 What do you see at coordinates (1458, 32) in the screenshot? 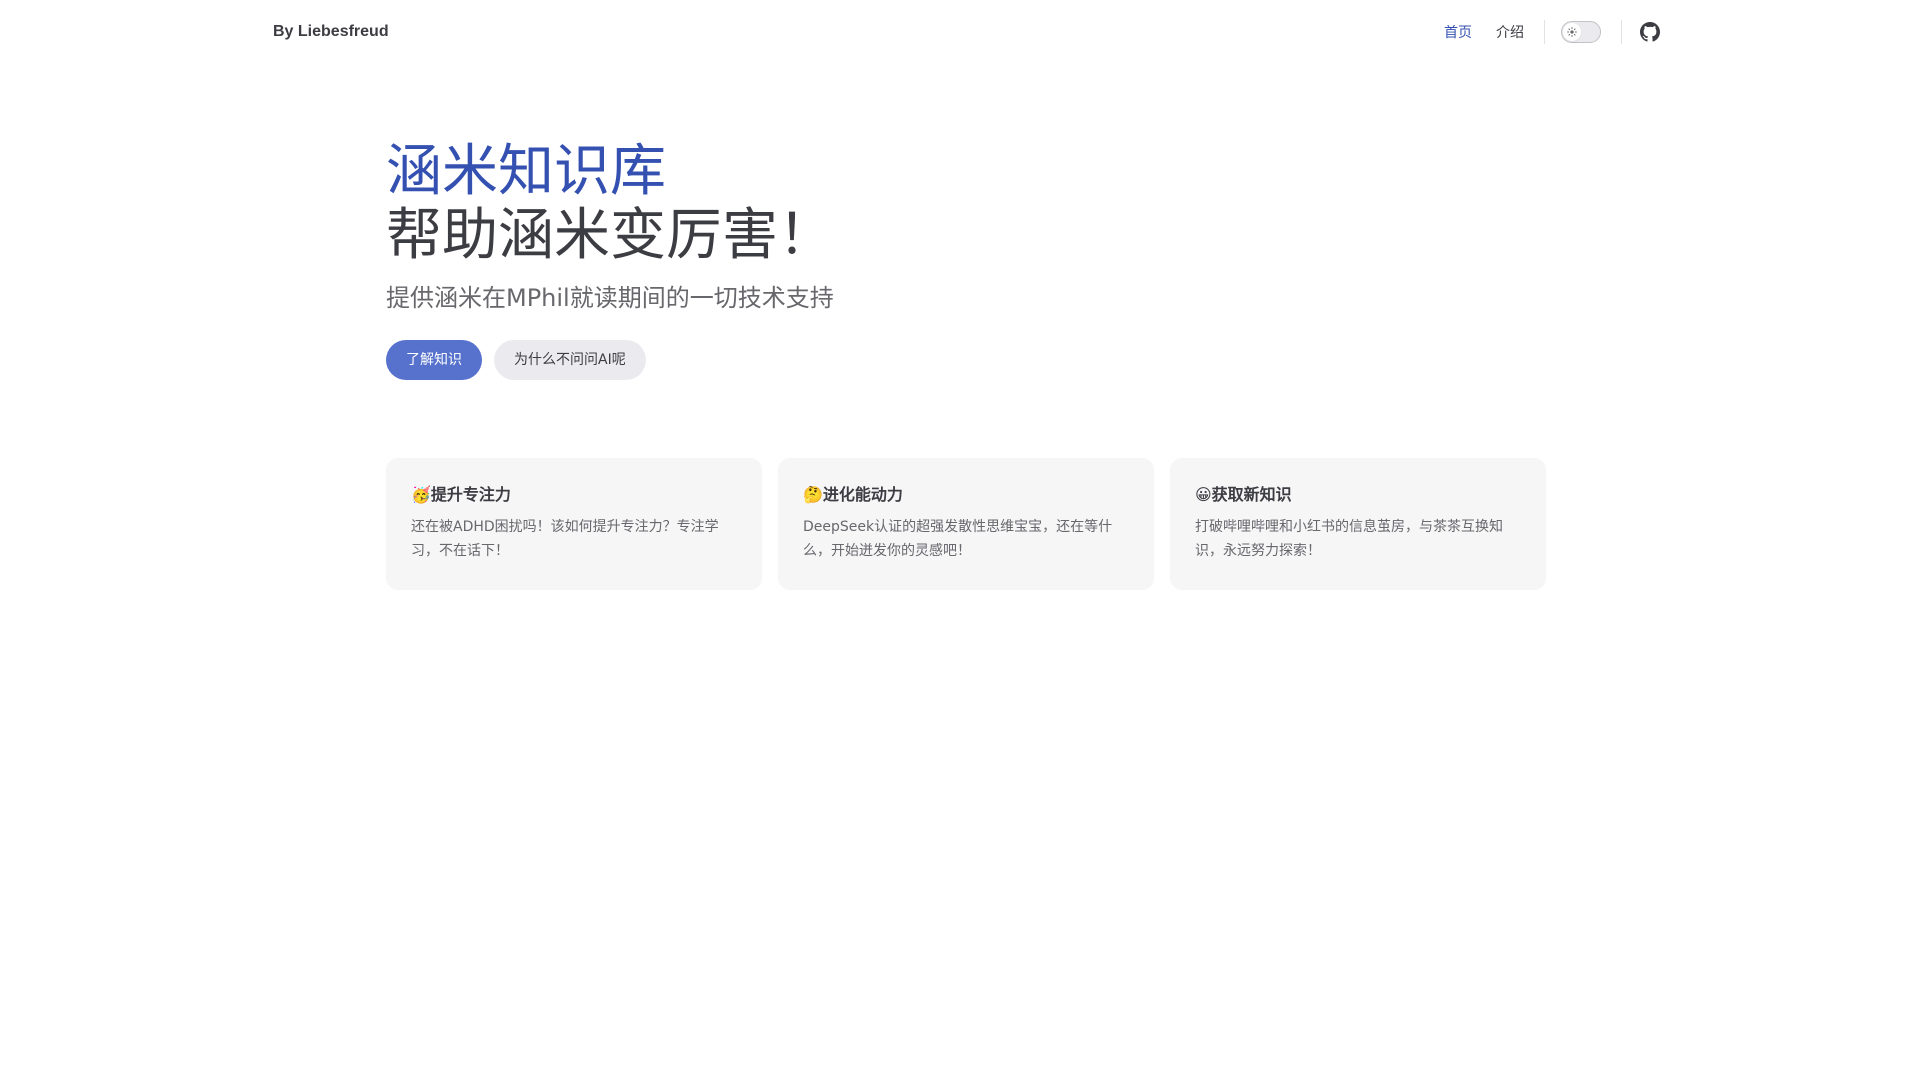
I see `nav-link-home: 首页` at bounding box center [1458, 32].